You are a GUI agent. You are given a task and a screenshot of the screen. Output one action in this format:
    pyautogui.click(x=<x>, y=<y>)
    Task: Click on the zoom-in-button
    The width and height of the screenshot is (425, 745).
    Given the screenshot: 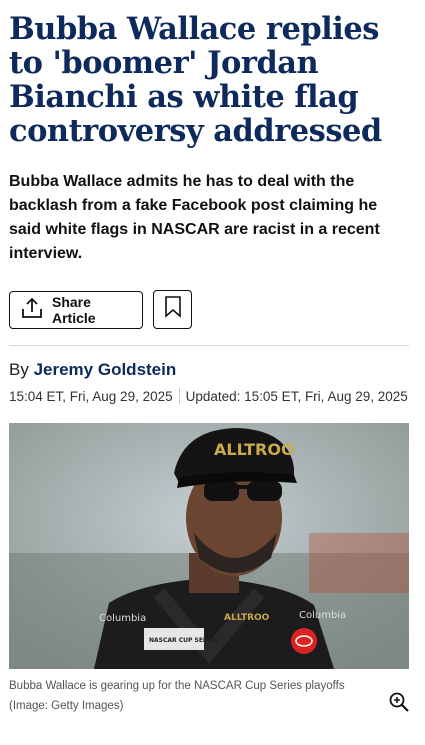 What is the action you would take?
    pyautogui.click(x=399, y=704)
    